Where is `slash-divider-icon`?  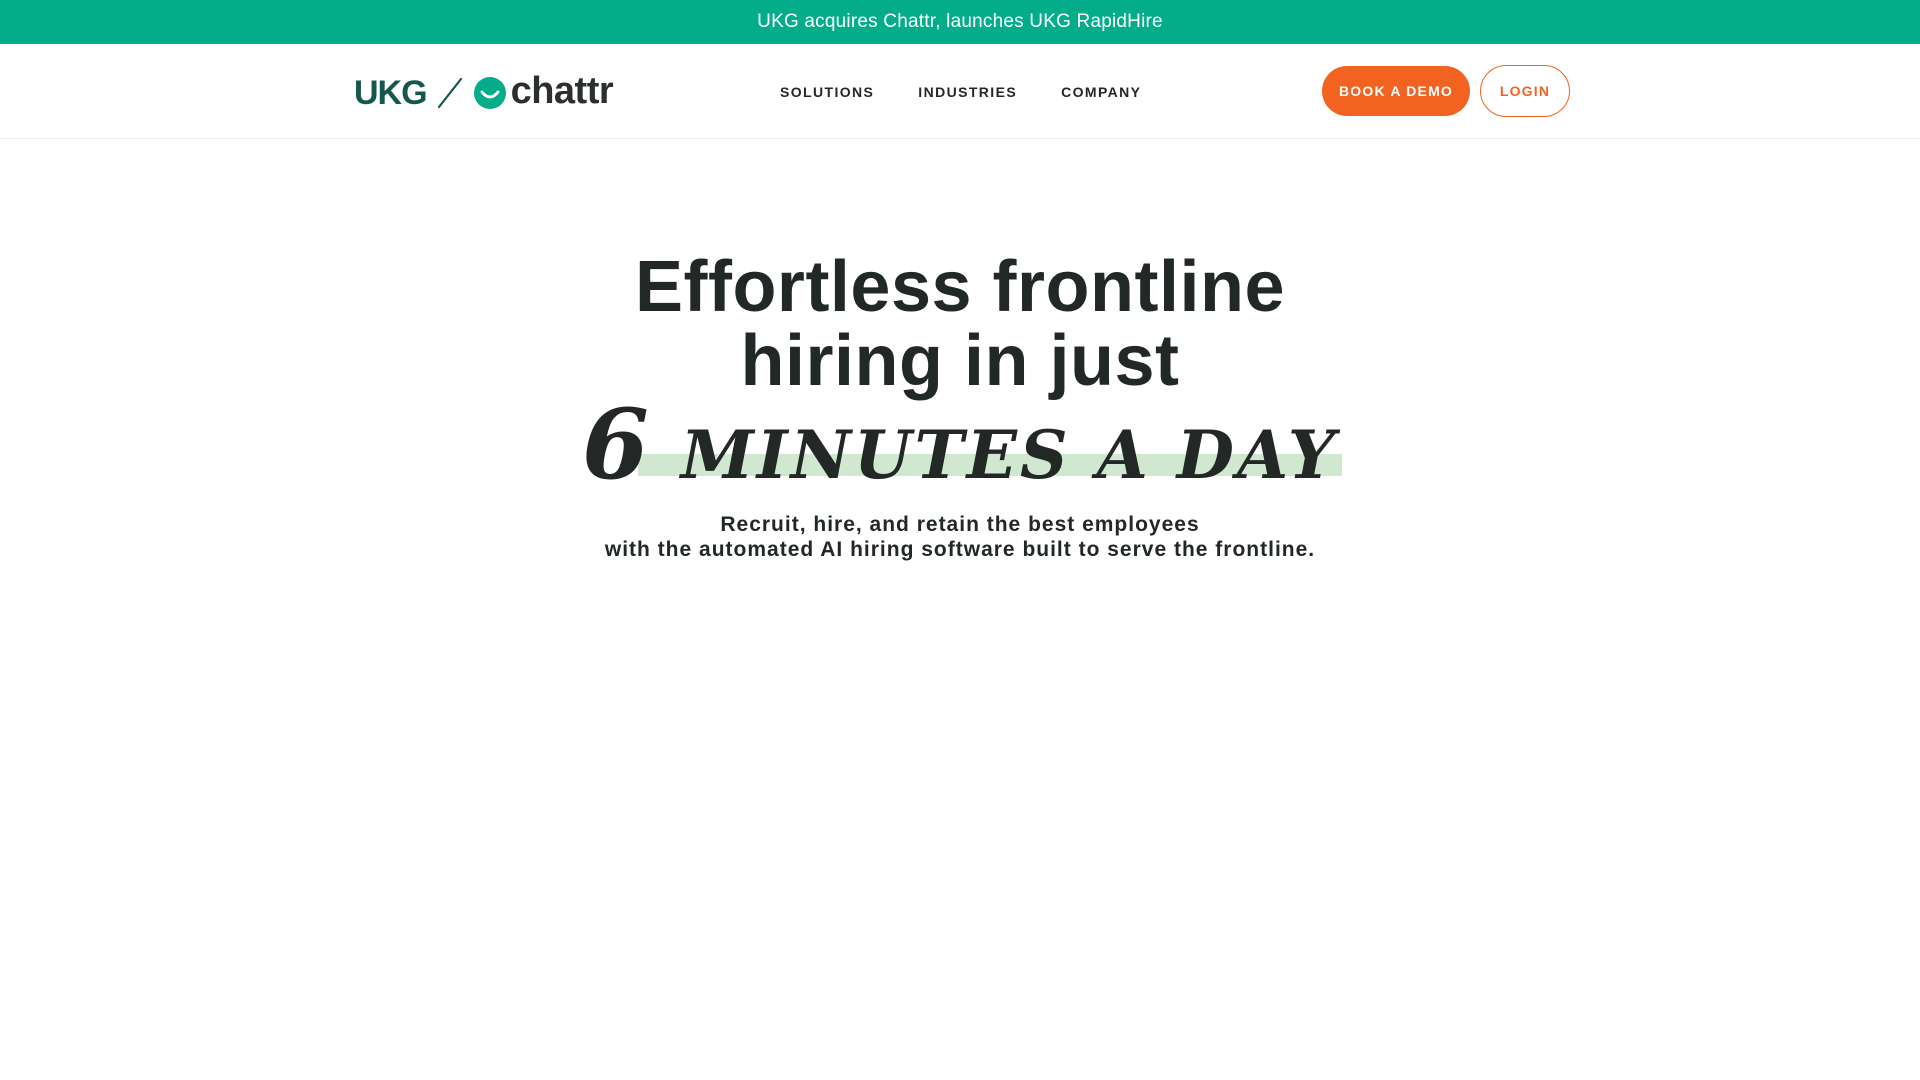 slash-divider-icon is located at coordinates (449, 93).